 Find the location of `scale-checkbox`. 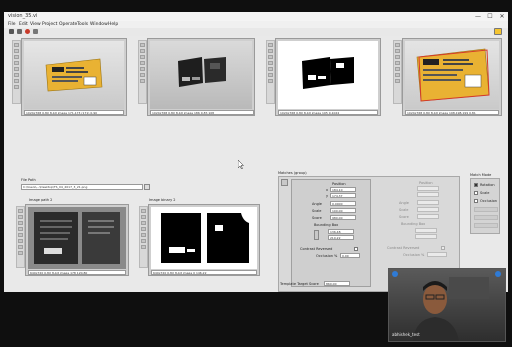

scale-checkbox is located at coordinates (476, 193).